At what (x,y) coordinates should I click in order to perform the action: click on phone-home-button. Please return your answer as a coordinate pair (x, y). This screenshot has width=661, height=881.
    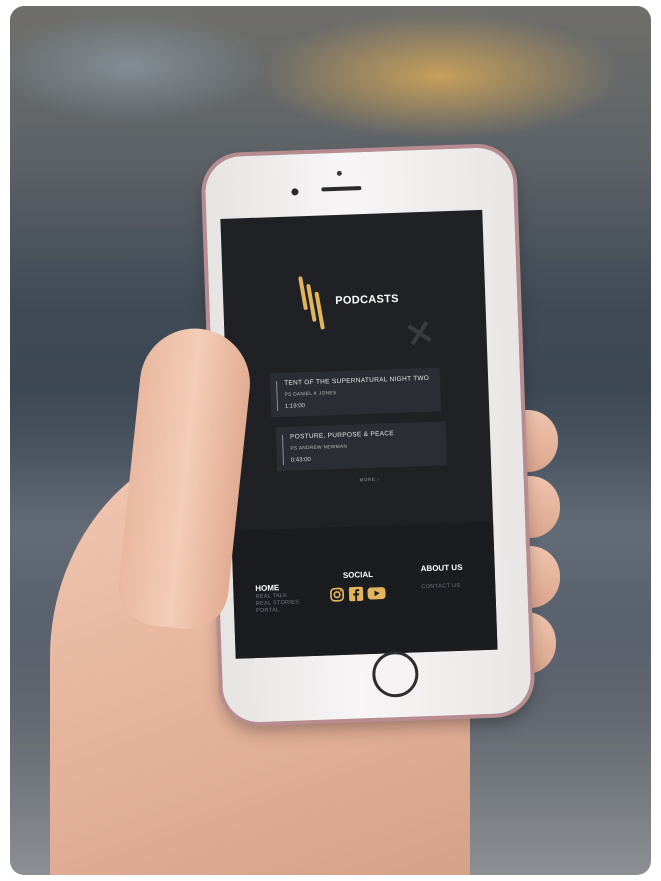
    Looking at the image, I should click on (395, 674).